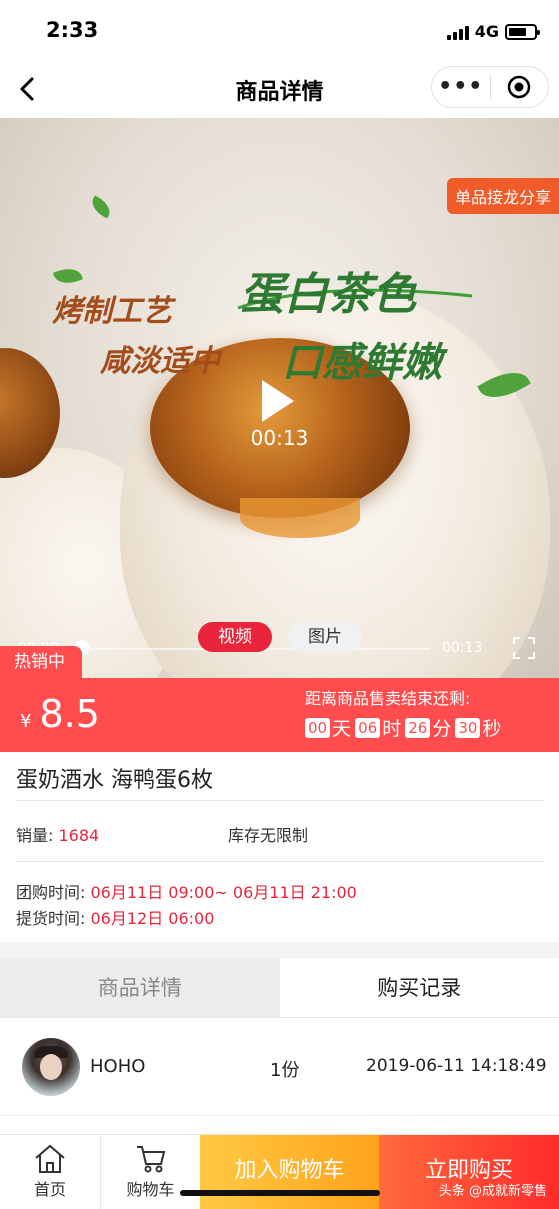 This screenshot has width=559, height=1209. I want to click on status-bar: 2:33 4G, so click(279, 31).